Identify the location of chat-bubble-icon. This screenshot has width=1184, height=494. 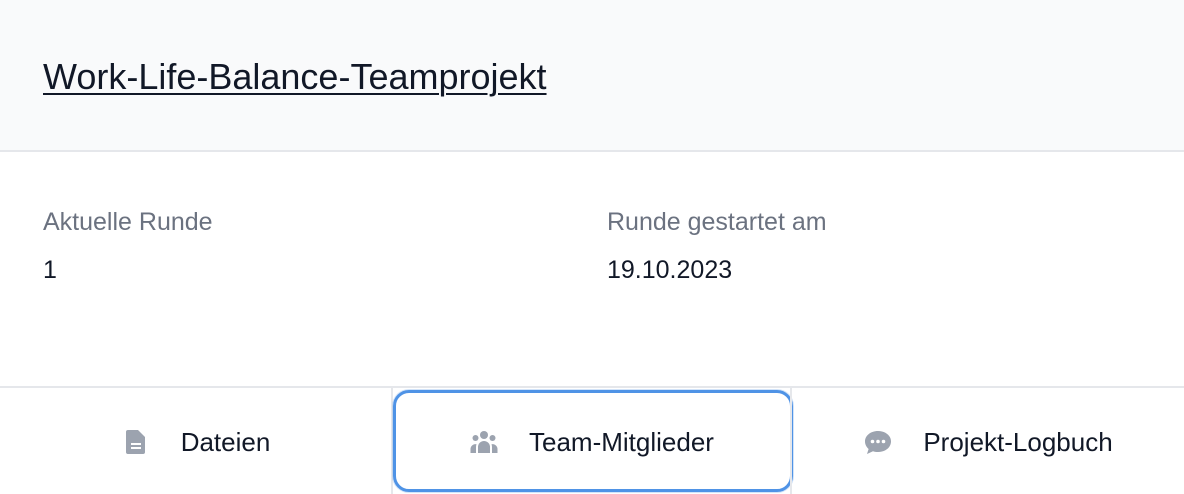
(878, 442).